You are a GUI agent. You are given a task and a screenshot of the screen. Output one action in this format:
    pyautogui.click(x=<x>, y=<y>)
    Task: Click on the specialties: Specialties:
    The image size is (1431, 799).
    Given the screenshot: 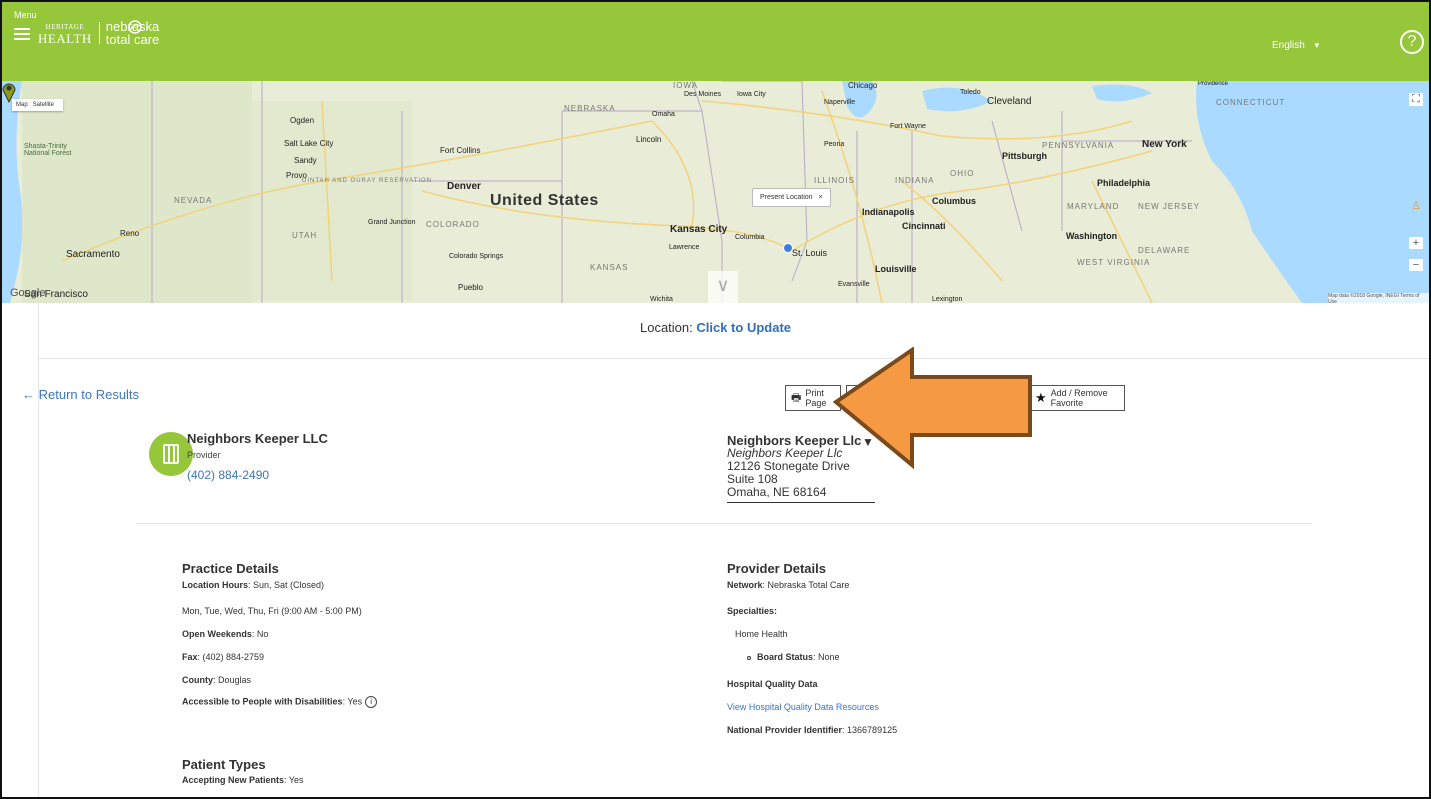 What is the action you would take?
    pyautogui.click(x=752, y=611)
    